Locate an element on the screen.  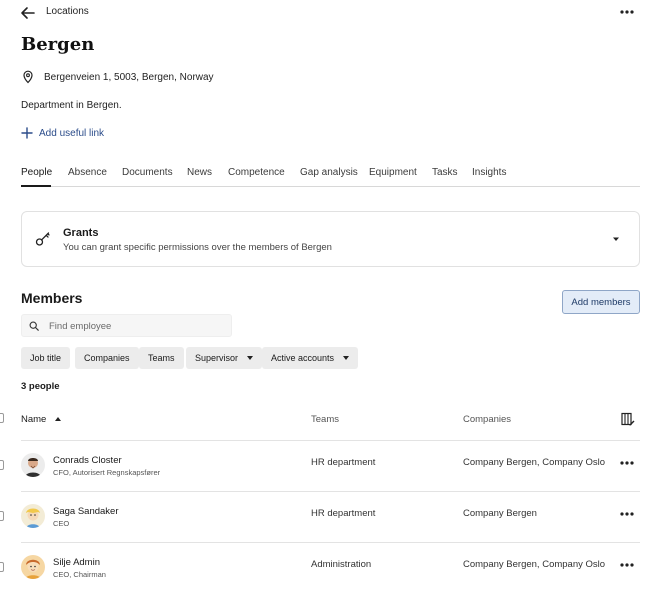
tab-competence: Competence is located at coordinates (256, 172).